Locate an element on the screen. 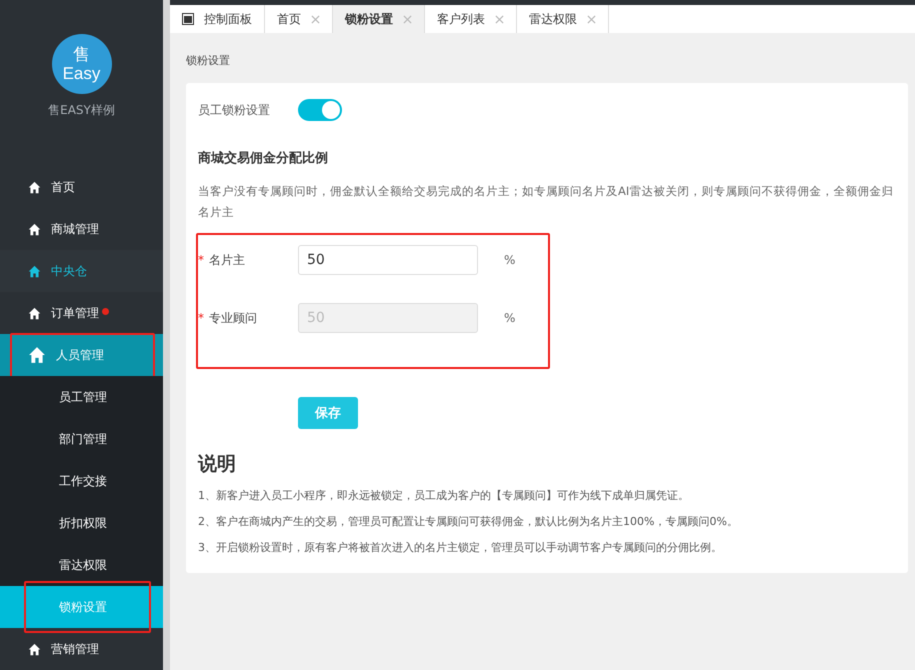 Image resolution: width=915 pixels, height=670 pixels. logo: 售 Easy is located at coordinates (82, 64).